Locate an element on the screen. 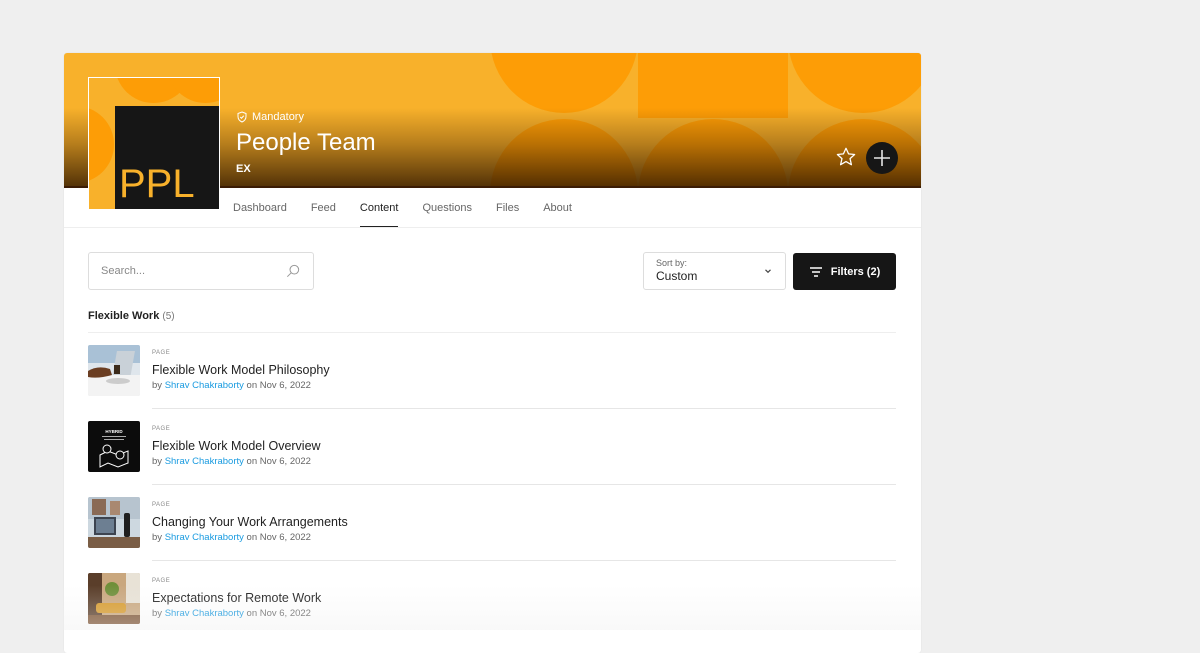  favorite-button is located at coordinates (846, 157).